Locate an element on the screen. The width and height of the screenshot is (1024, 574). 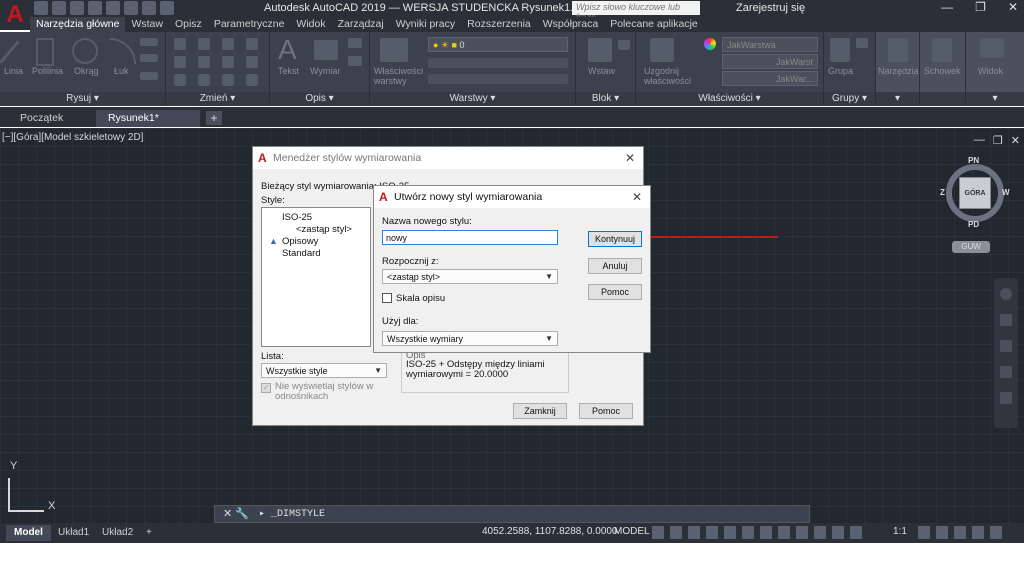
command-line: ✕ 🔧 ▸ _DIMSTYLE is located at coordinates (512, 514).